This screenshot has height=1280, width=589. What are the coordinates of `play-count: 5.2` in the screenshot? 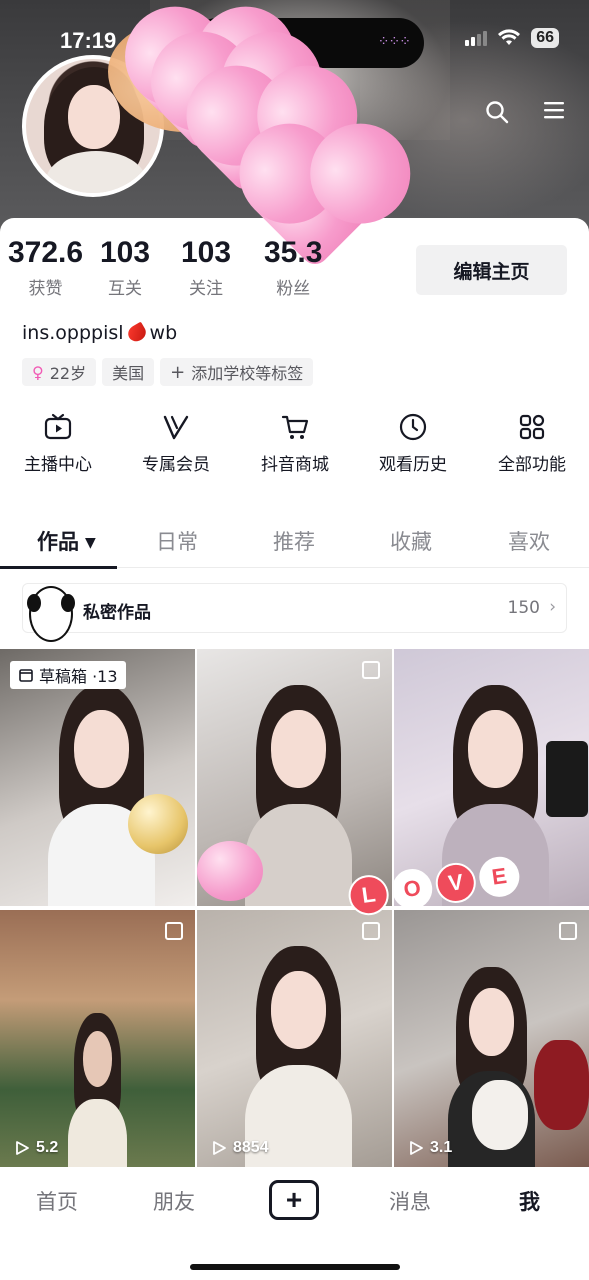 It's located at (36, 1148).